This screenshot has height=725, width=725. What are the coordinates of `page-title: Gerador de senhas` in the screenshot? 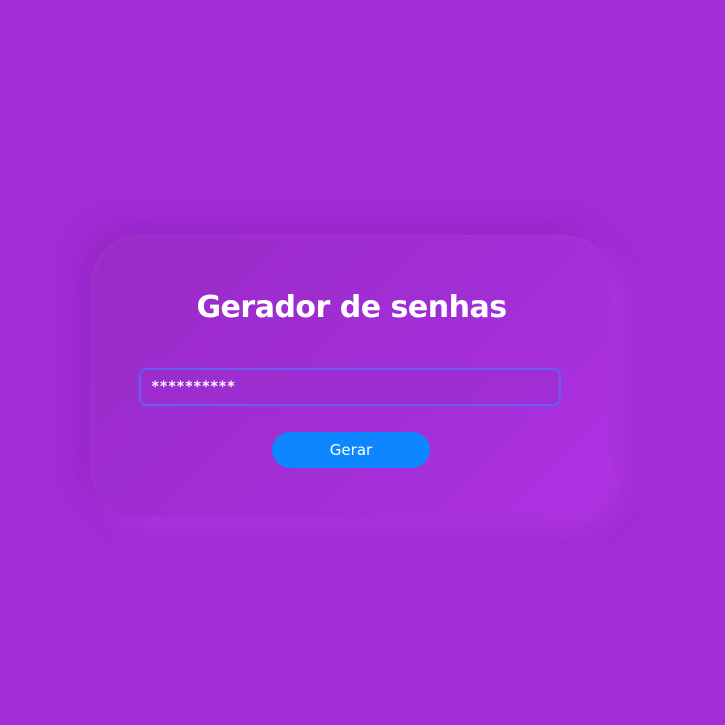 It's located at (351, 307).